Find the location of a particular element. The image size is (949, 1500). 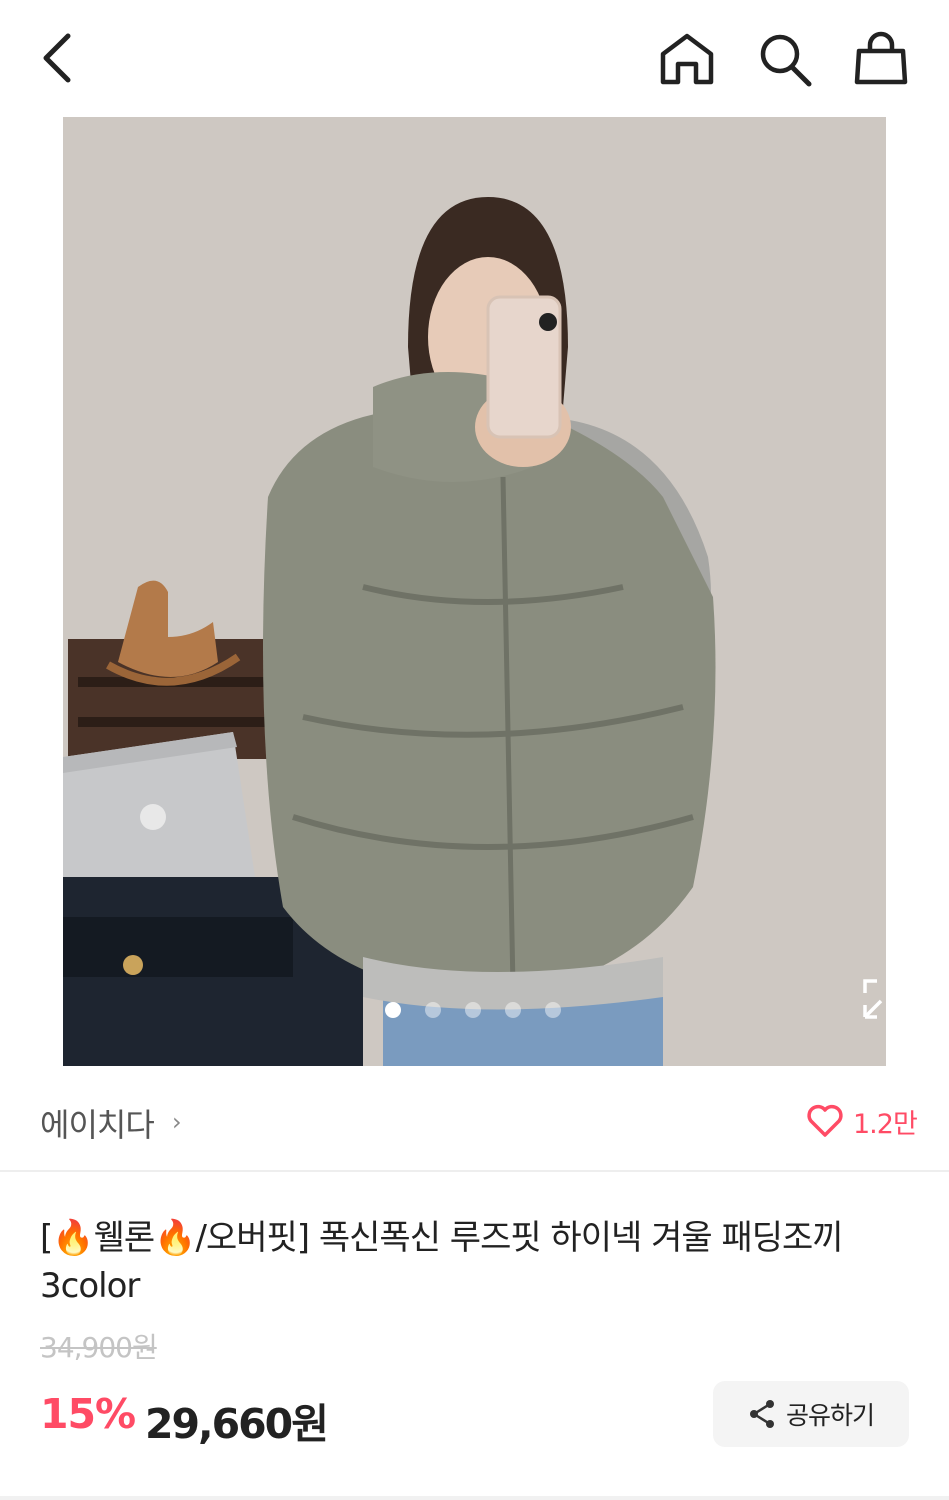

seller-name-link: 에이치다 is located at coordinates (97, 1123).